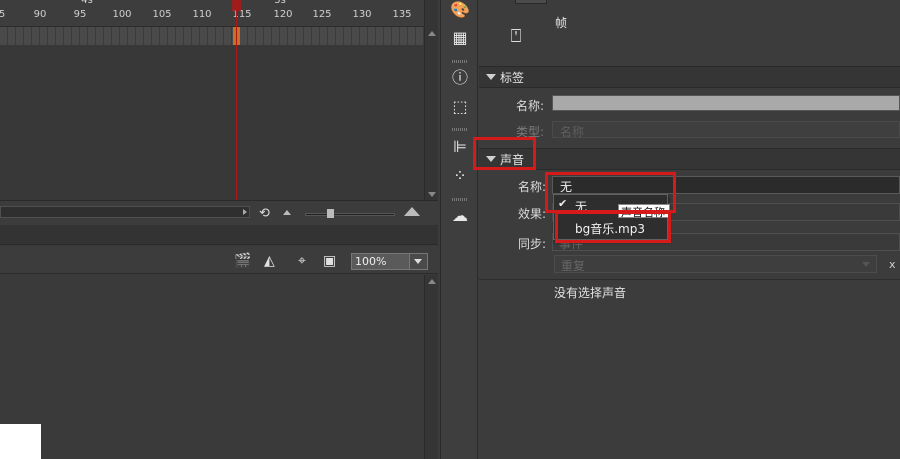 The height and width of the screenshot is (459, 900). What do you see at coordinates (402, 14) in the screenshot?
I see `ruler-tick: 135` at bounding box center [402, 14].